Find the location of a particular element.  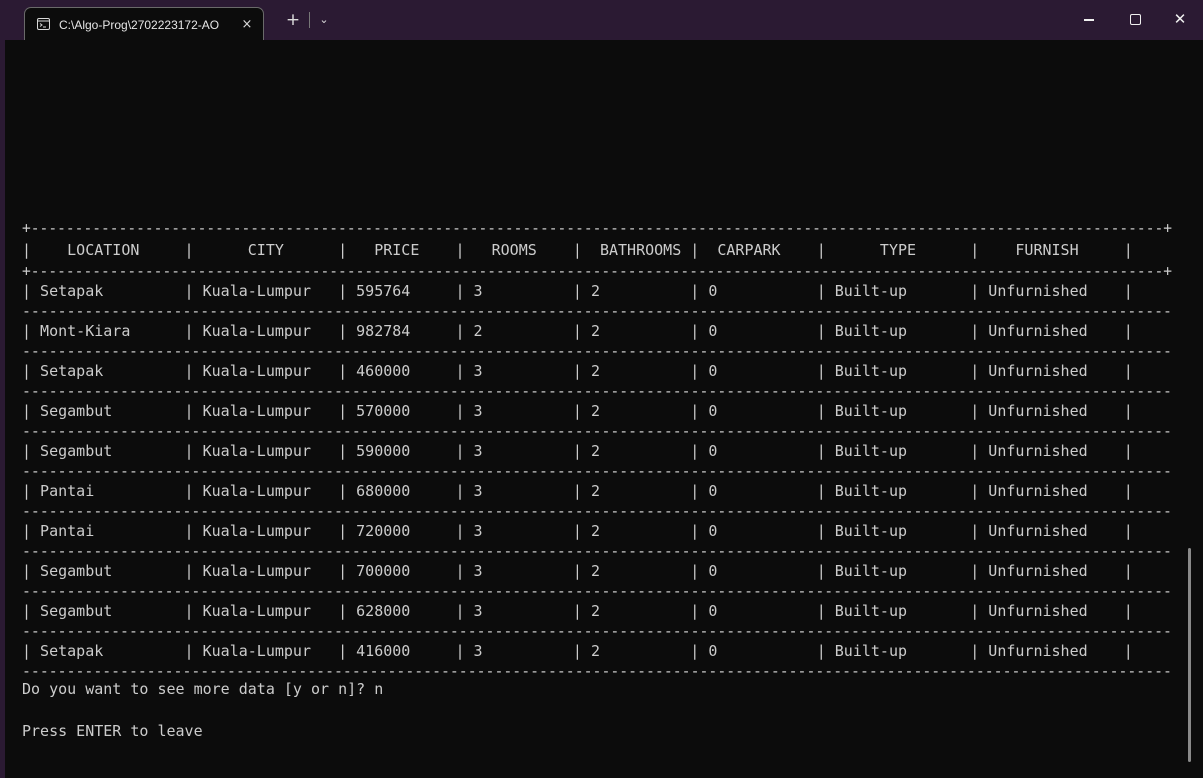

title-bar: C:\Algo-Prog\2702223172-AO × + ⌄ ✕ is located at coordinates (601, 20).